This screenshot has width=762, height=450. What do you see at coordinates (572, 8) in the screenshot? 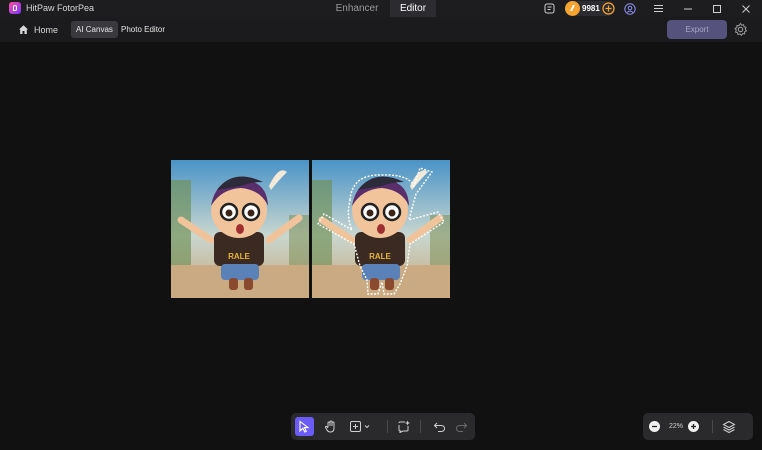
I see `coin-icon` at bounding box center [572, 8].